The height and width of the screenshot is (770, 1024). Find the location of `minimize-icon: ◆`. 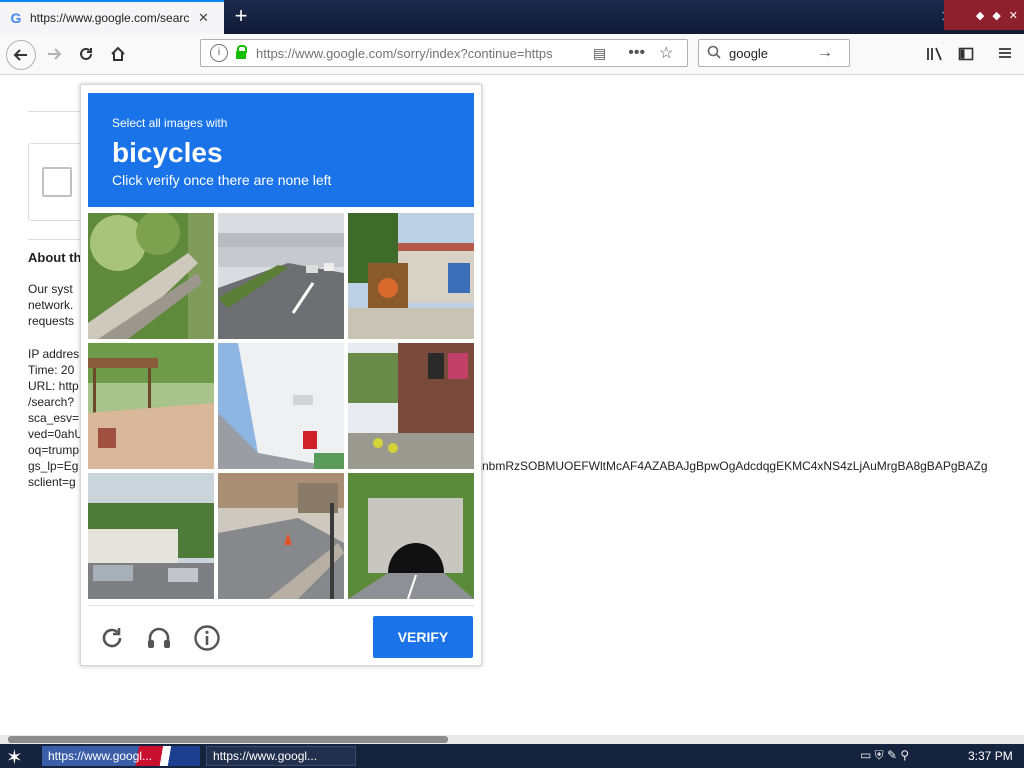

minimize-icon: ◆ is located at coordinates (980, 15).